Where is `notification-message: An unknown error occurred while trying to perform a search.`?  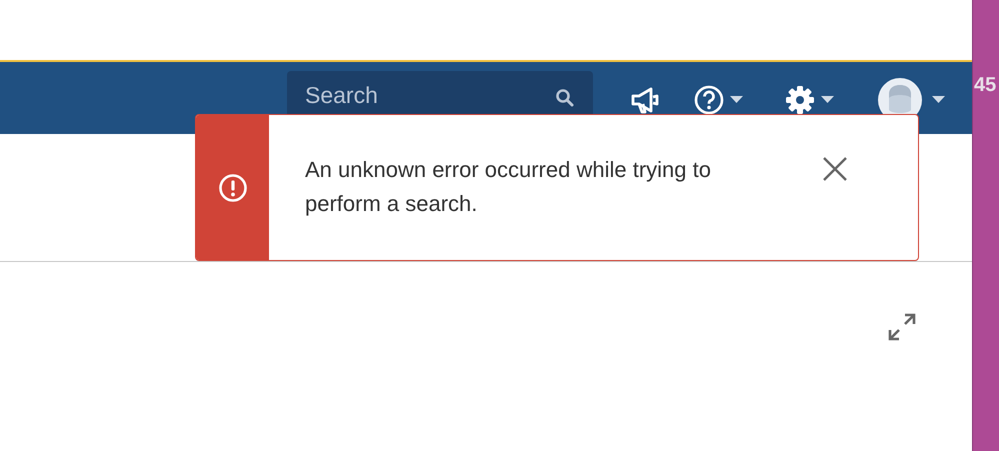
notification-message: An unknown error occurred while trying to perform a search. is located at coordinates (508, 187).